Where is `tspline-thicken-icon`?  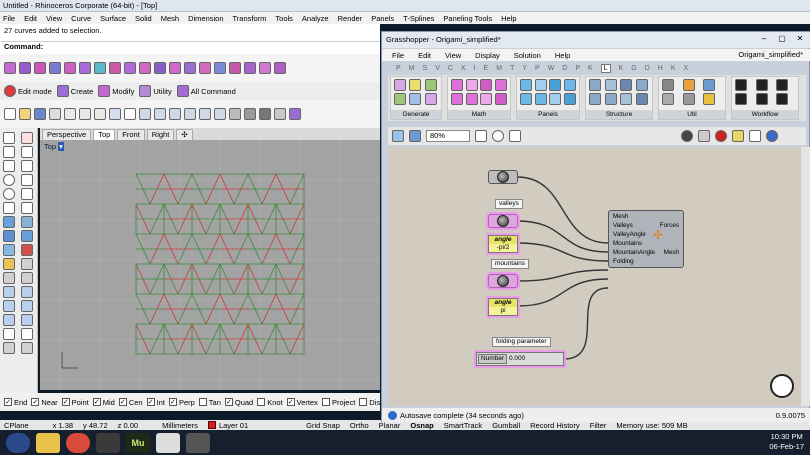 tspline-thicken-icon is located at coordinates (235, 68).